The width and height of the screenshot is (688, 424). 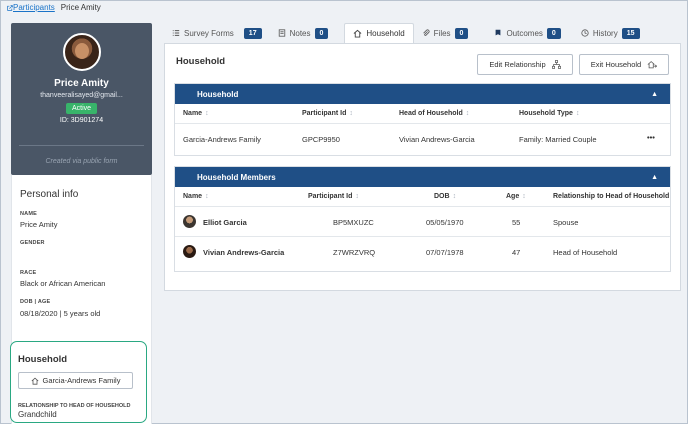 I want to click on household-table-header: Household ▲, so click(x=422, y=94).